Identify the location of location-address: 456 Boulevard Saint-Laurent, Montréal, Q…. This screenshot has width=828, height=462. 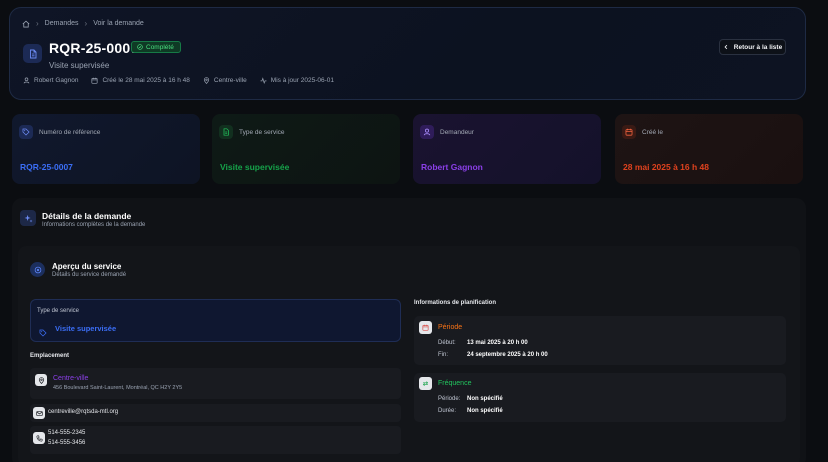
(118, 388).